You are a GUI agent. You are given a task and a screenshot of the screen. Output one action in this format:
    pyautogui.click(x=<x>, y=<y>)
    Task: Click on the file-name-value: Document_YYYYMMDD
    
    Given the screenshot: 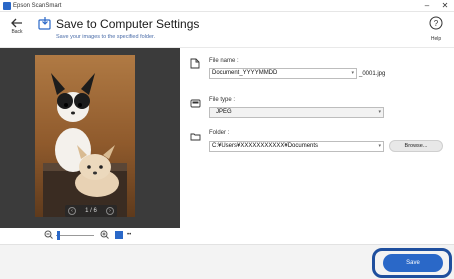 What is the action you would take?
    pyautogui.click(x=245, y=73)
    